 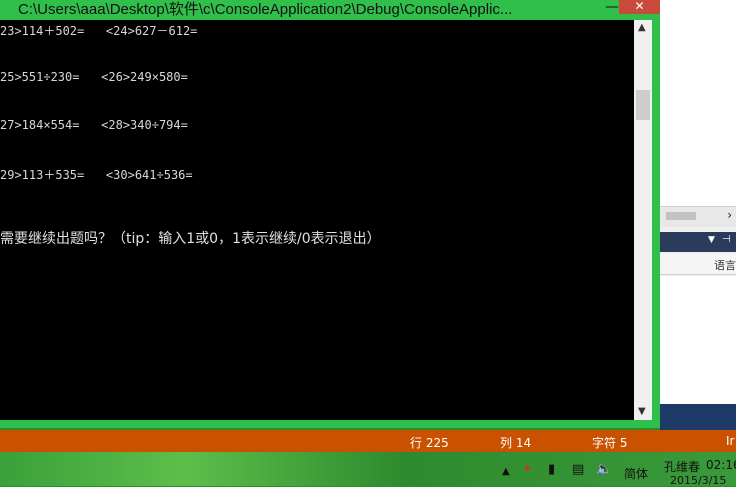 What do you see at coordinates (643, 220) in the screenshot?
I see `vertical-scrollbar: ▲ ▼` at bounding box center [643, 220].